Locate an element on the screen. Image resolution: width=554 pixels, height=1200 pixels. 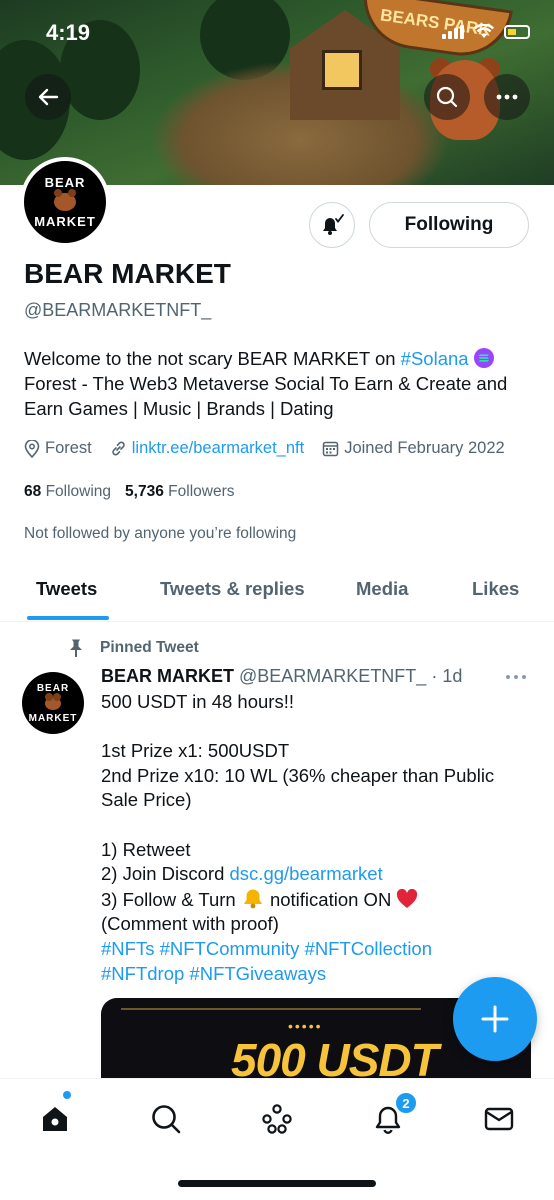
home-icon is located at coordinates (55, 1119).